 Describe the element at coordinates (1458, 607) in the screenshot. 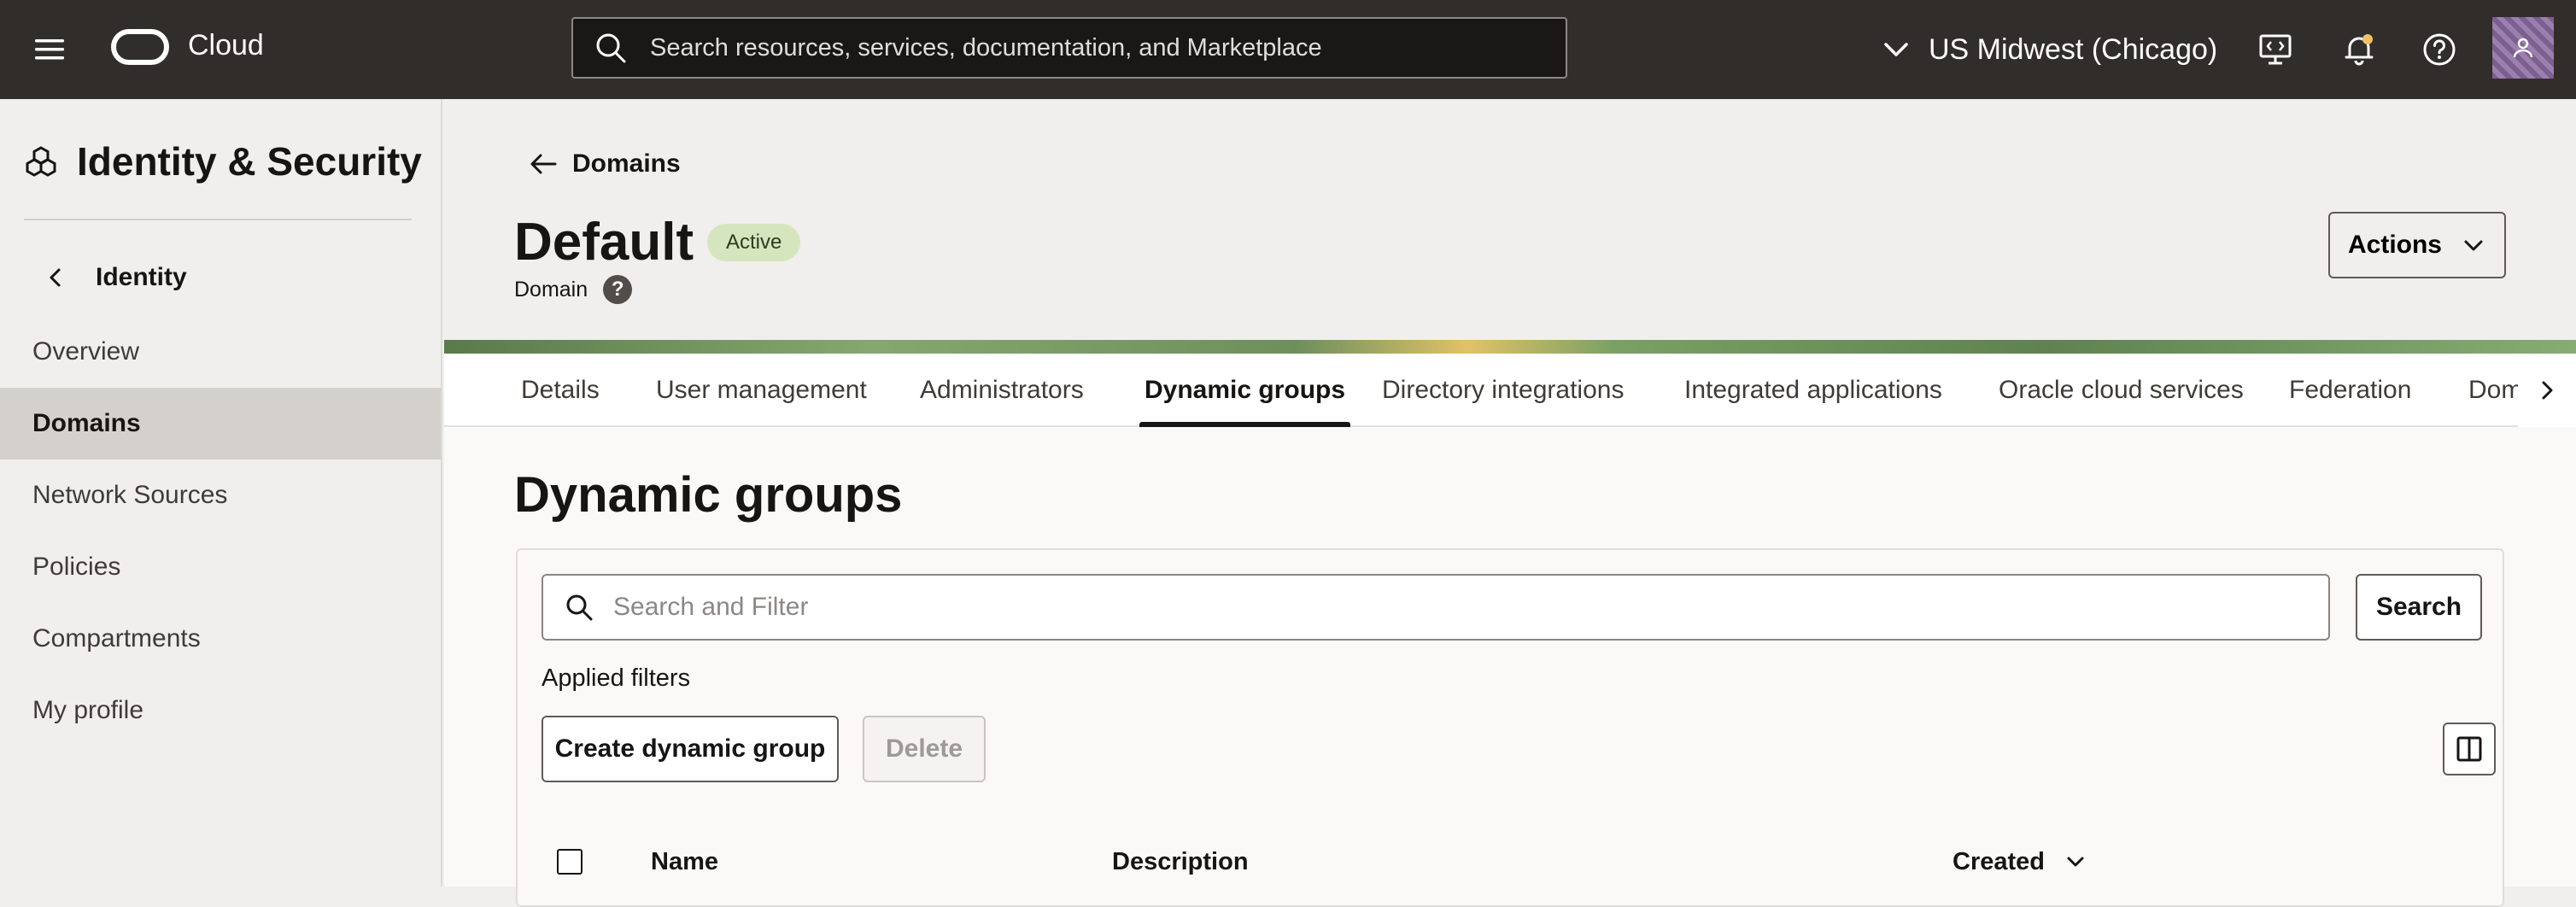

I see `search-filter-input` at that location.